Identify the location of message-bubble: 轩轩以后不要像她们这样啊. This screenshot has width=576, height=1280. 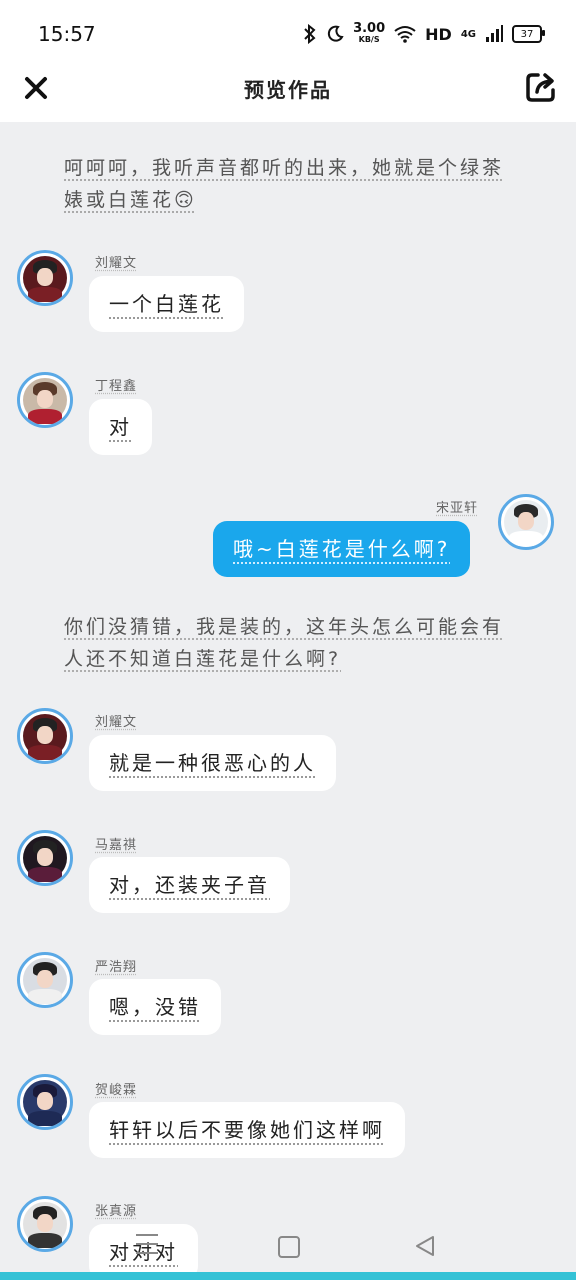
(247, 1130).